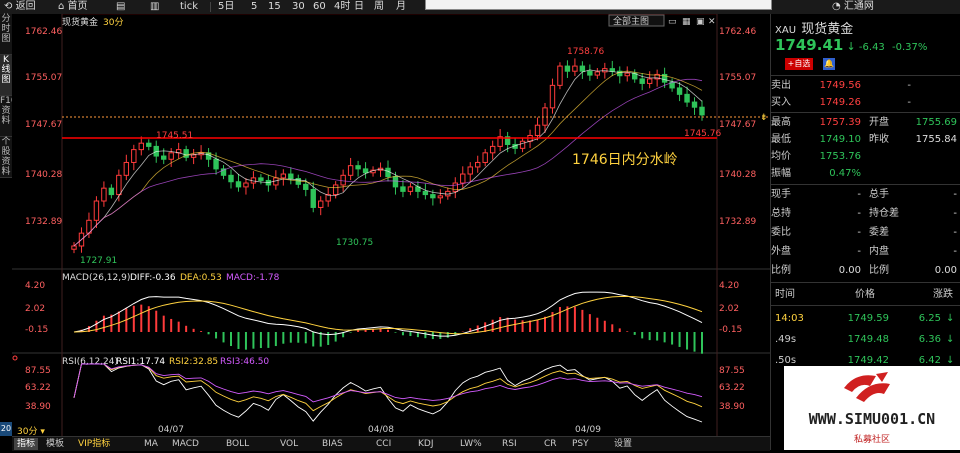 Image resolution: width=960 pixels, height=453 pixels. What do you see at coordinates (686, 22) in the screenshot?
I see `zoom-in-icon: ▦` at bounding box center [686, 22].